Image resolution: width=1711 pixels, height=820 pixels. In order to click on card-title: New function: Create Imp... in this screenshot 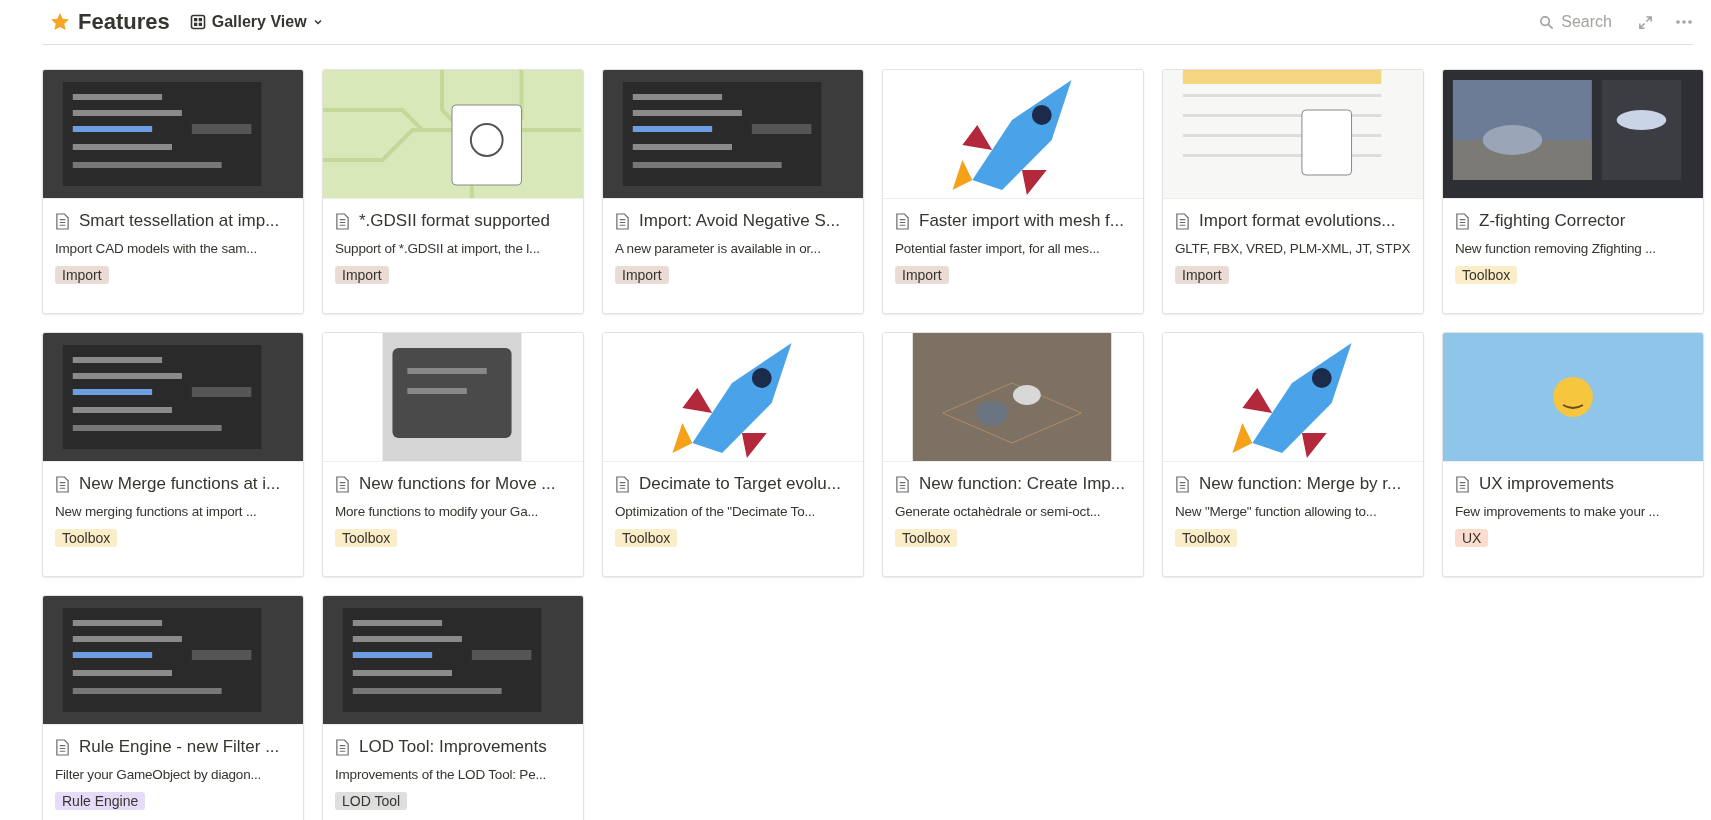, I will do `click(1022, 484)`.